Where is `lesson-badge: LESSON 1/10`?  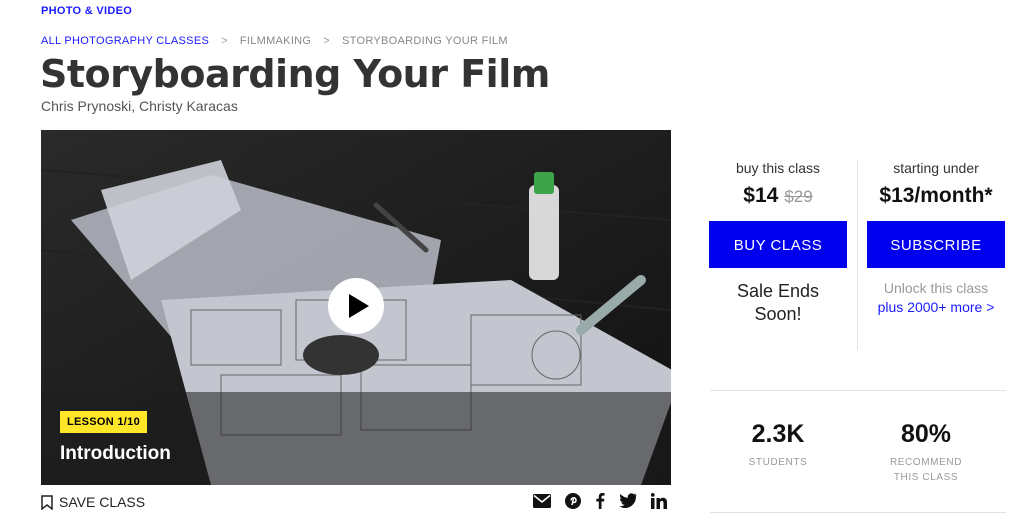 lesson-badge: LESSON 1/10 is located at coordinates (103, 422).